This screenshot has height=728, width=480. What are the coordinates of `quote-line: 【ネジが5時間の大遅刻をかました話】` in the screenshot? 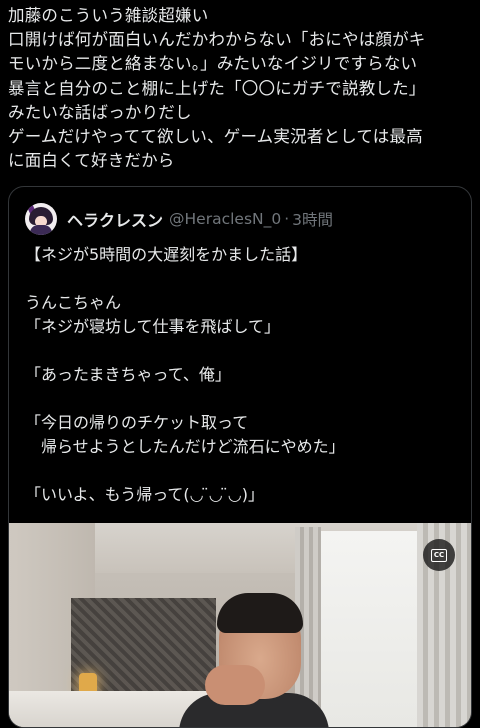 It's located at (166, 254).